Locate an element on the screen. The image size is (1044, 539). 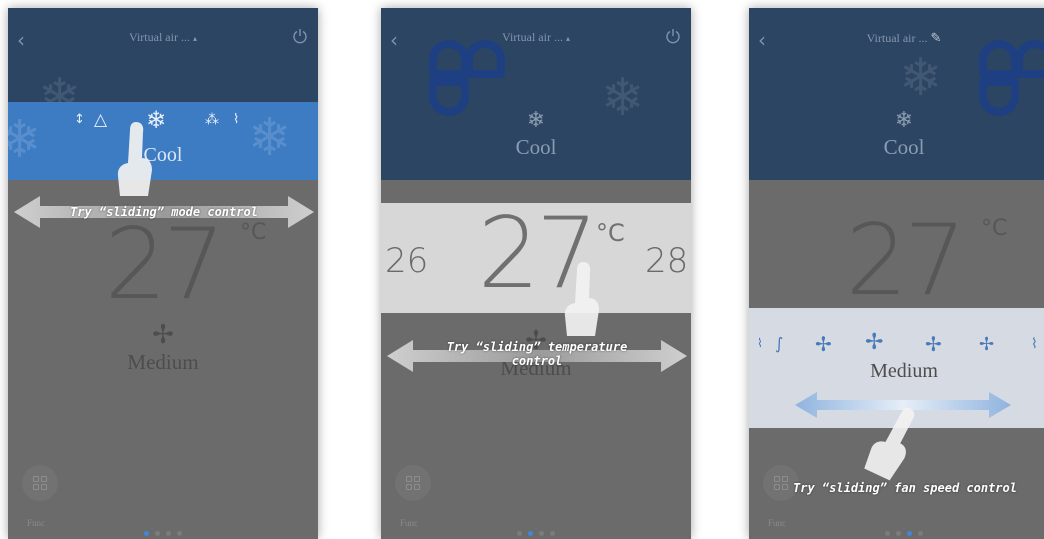
mode-icons-row: ↕ △ ❄ ⁂ ⌇ is located at coordinates (163, 122).